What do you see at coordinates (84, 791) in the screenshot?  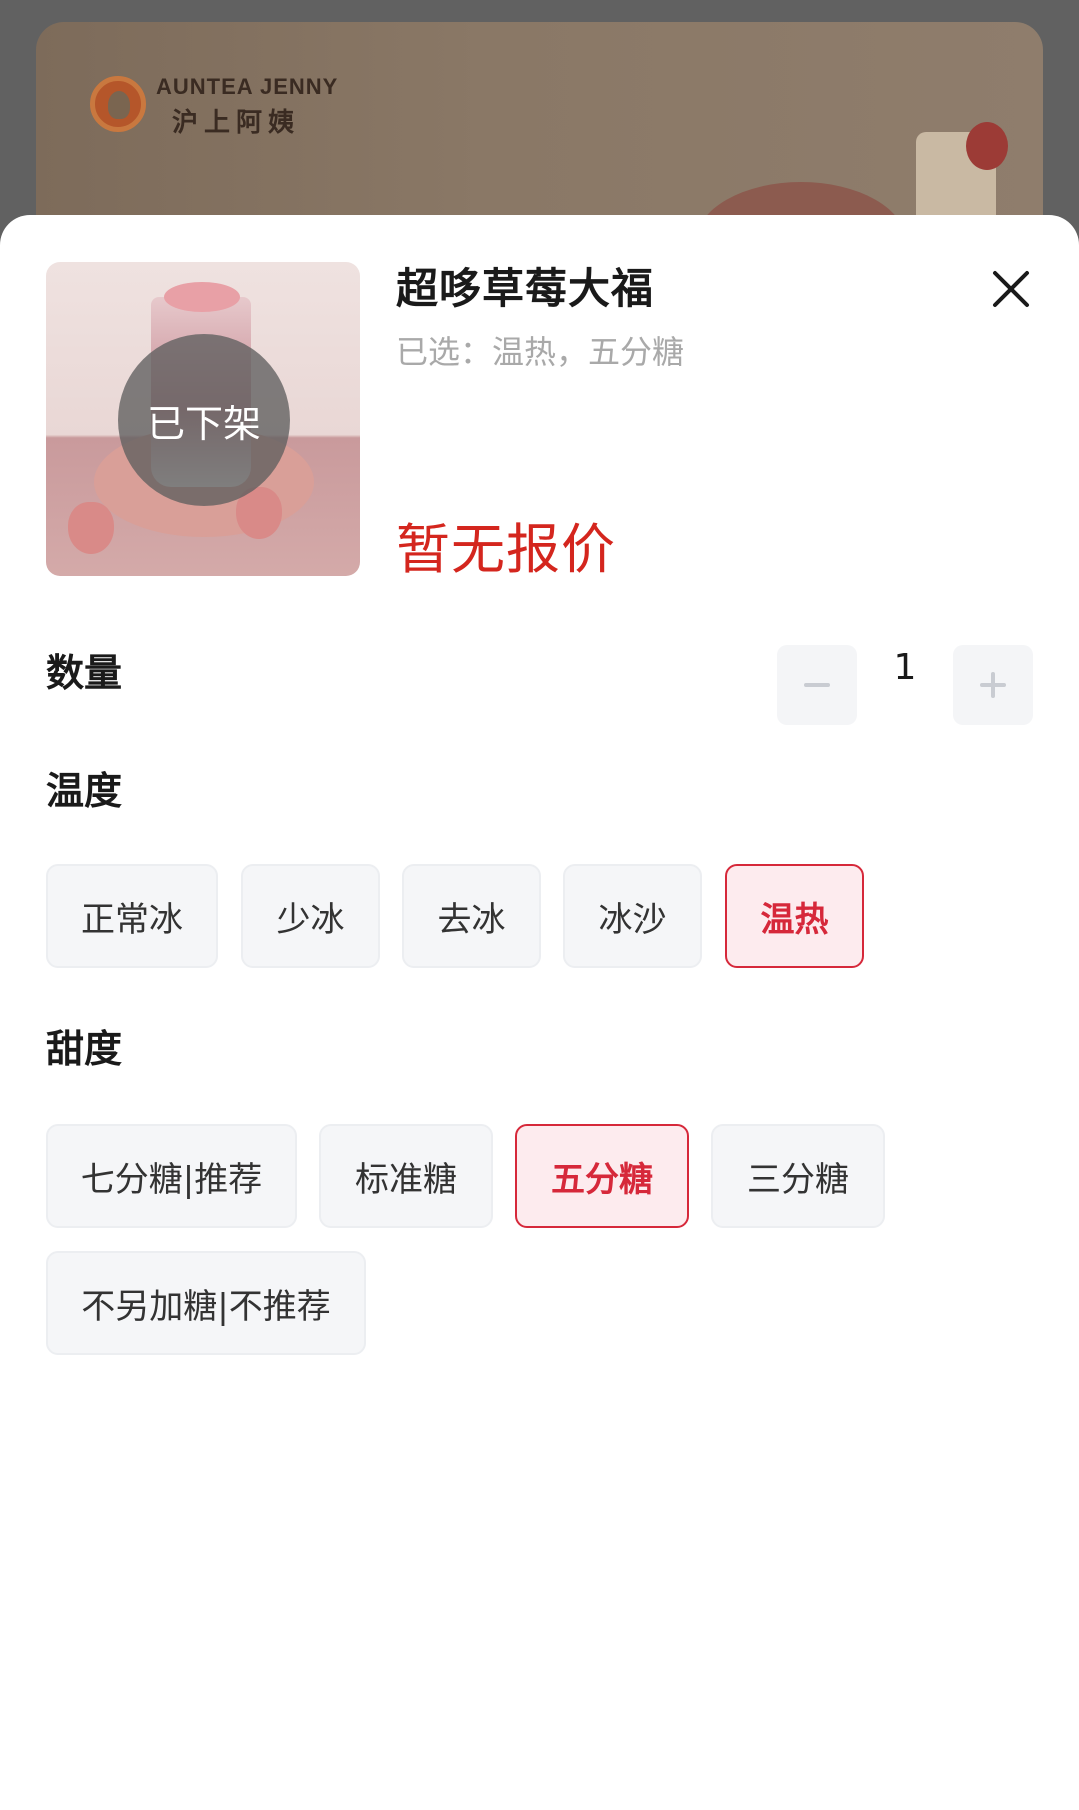 I see `temperature-label: 温度` at bounding box center [84, 791].